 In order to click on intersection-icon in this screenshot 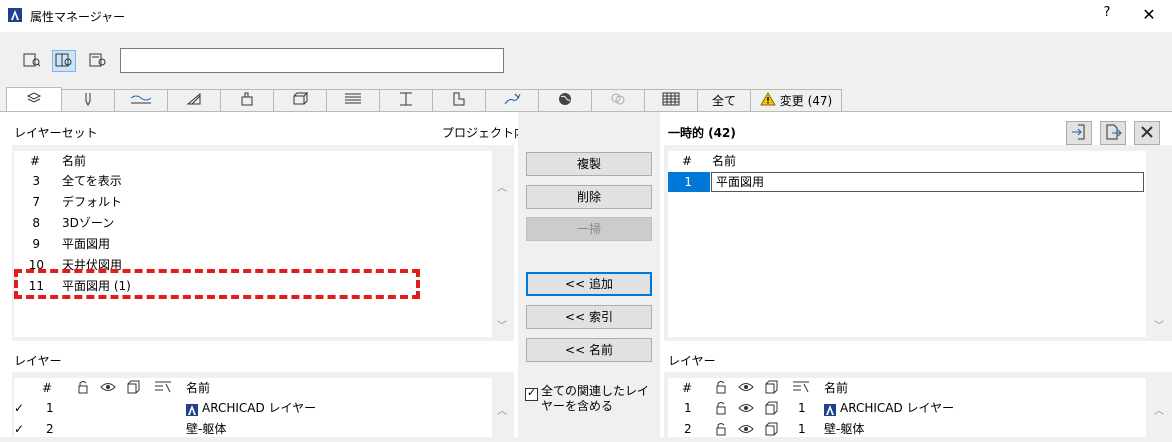, I will do `click(163, 390)`.